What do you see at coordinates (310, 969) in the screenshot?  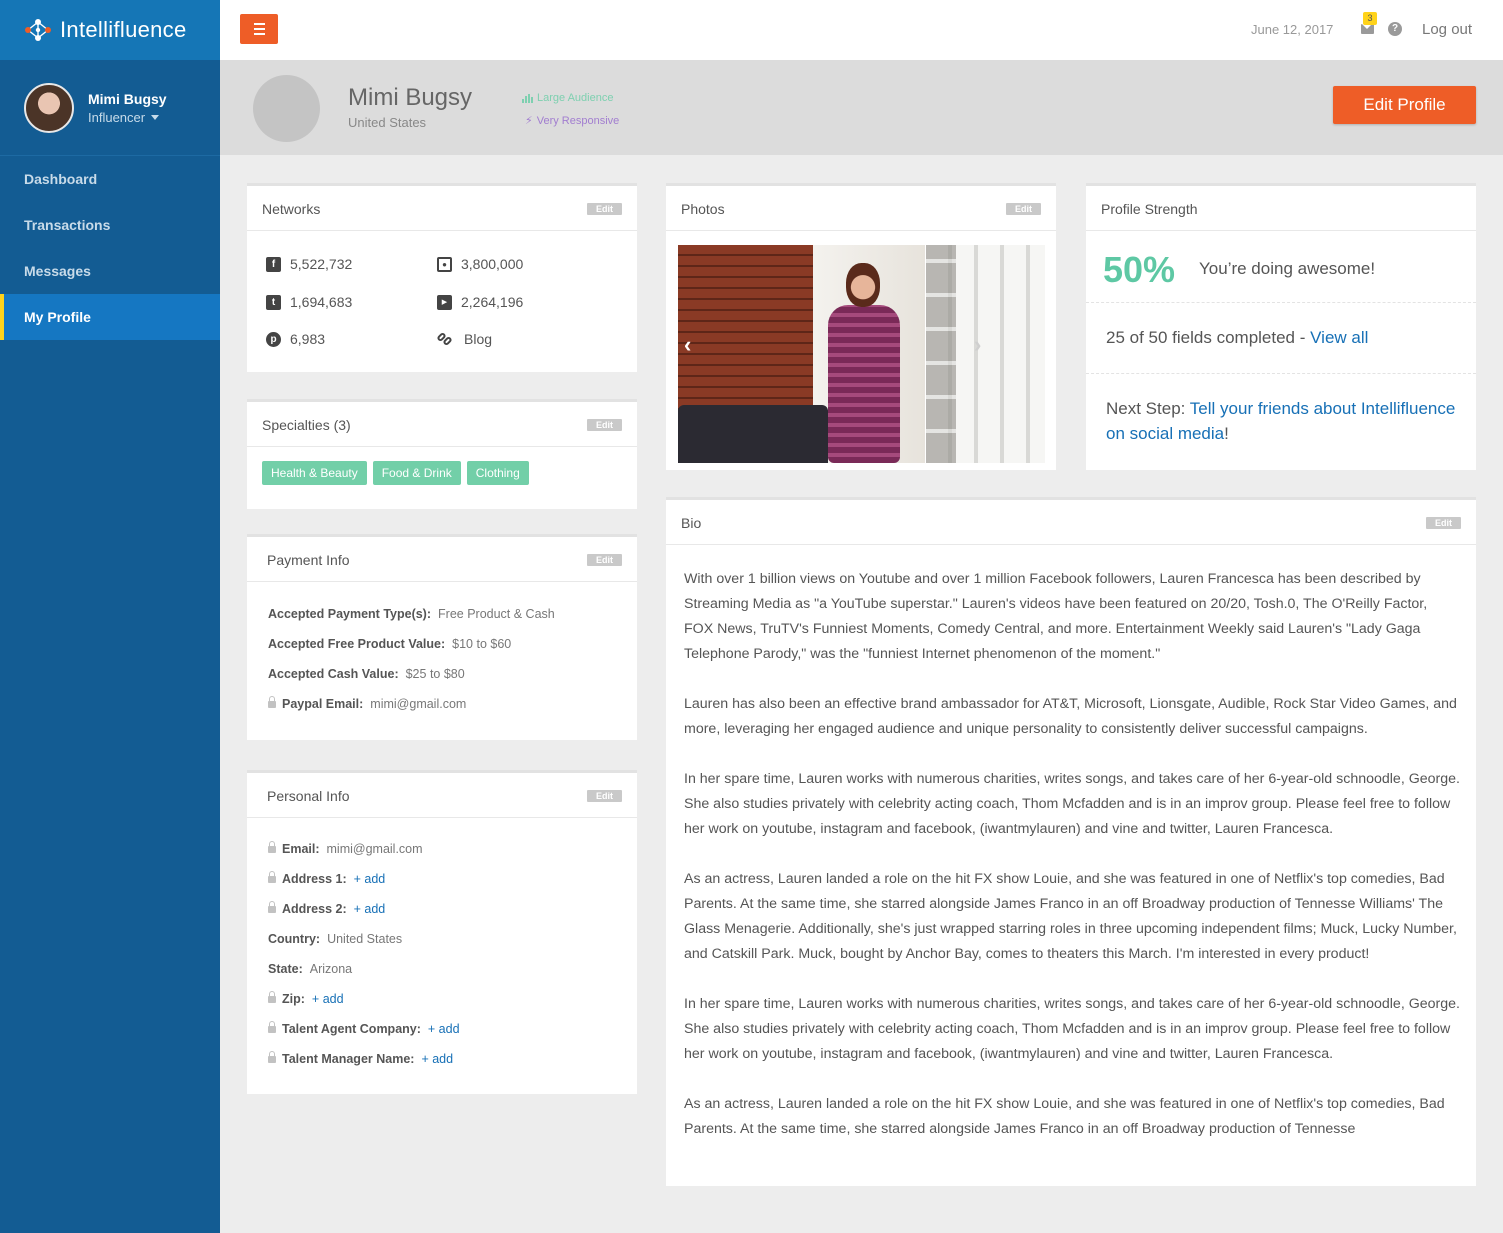 I see `state-row: State: Arizona` at bounding box center [310, 969].